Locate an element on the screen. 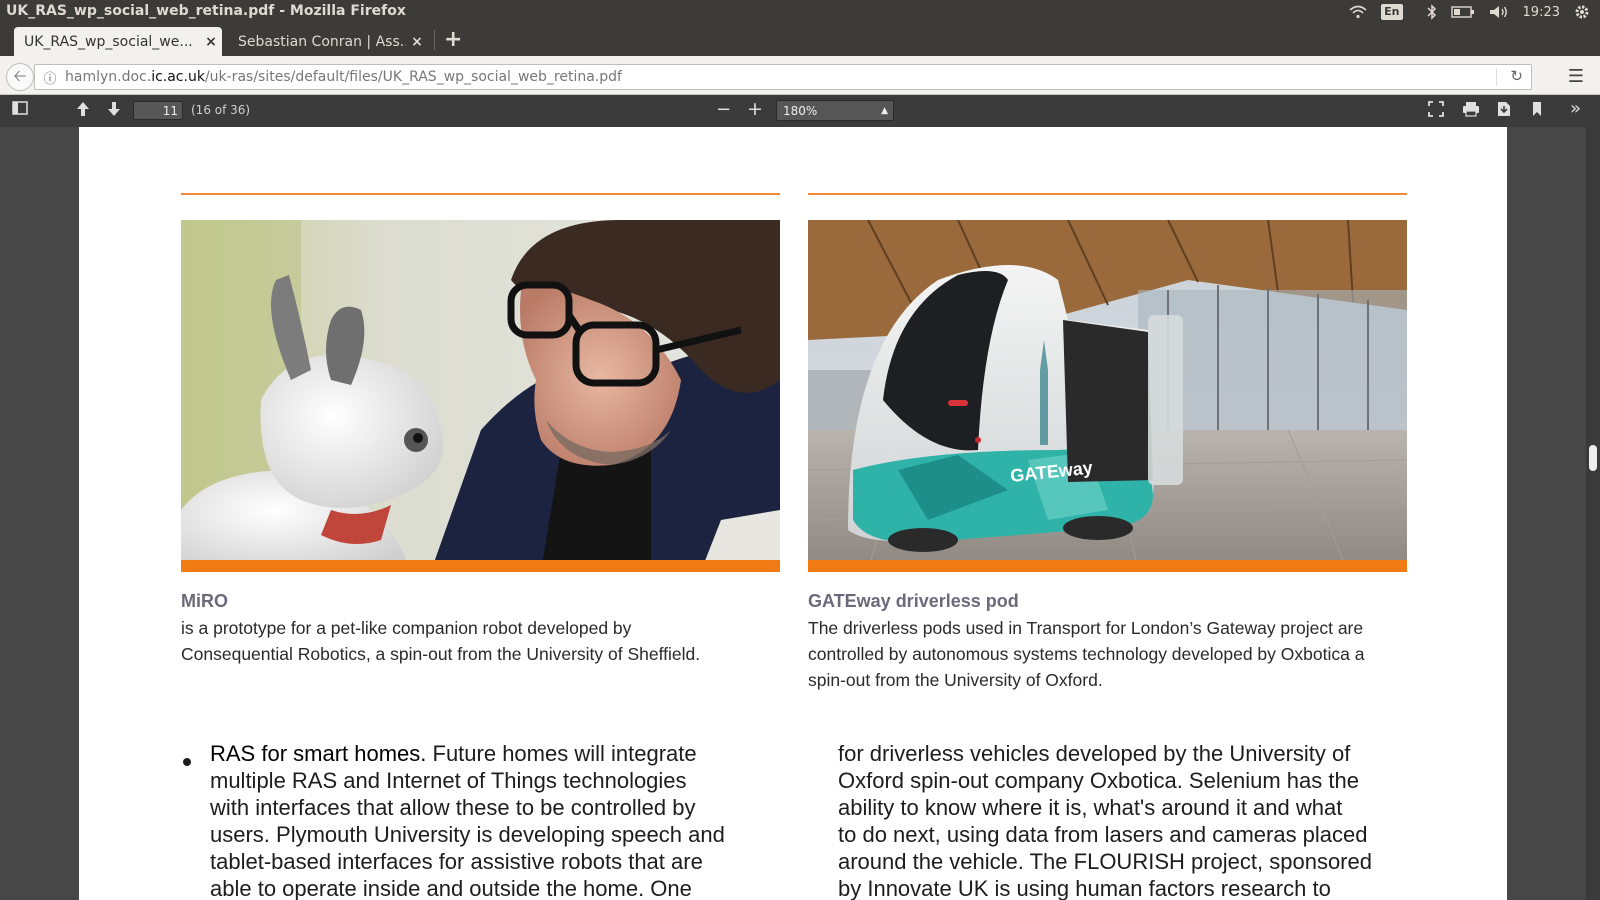 Image resolution: width=1600 pixels, height=900 pixels. page-count: (16 of 36) is located at coordinates (221, 110).